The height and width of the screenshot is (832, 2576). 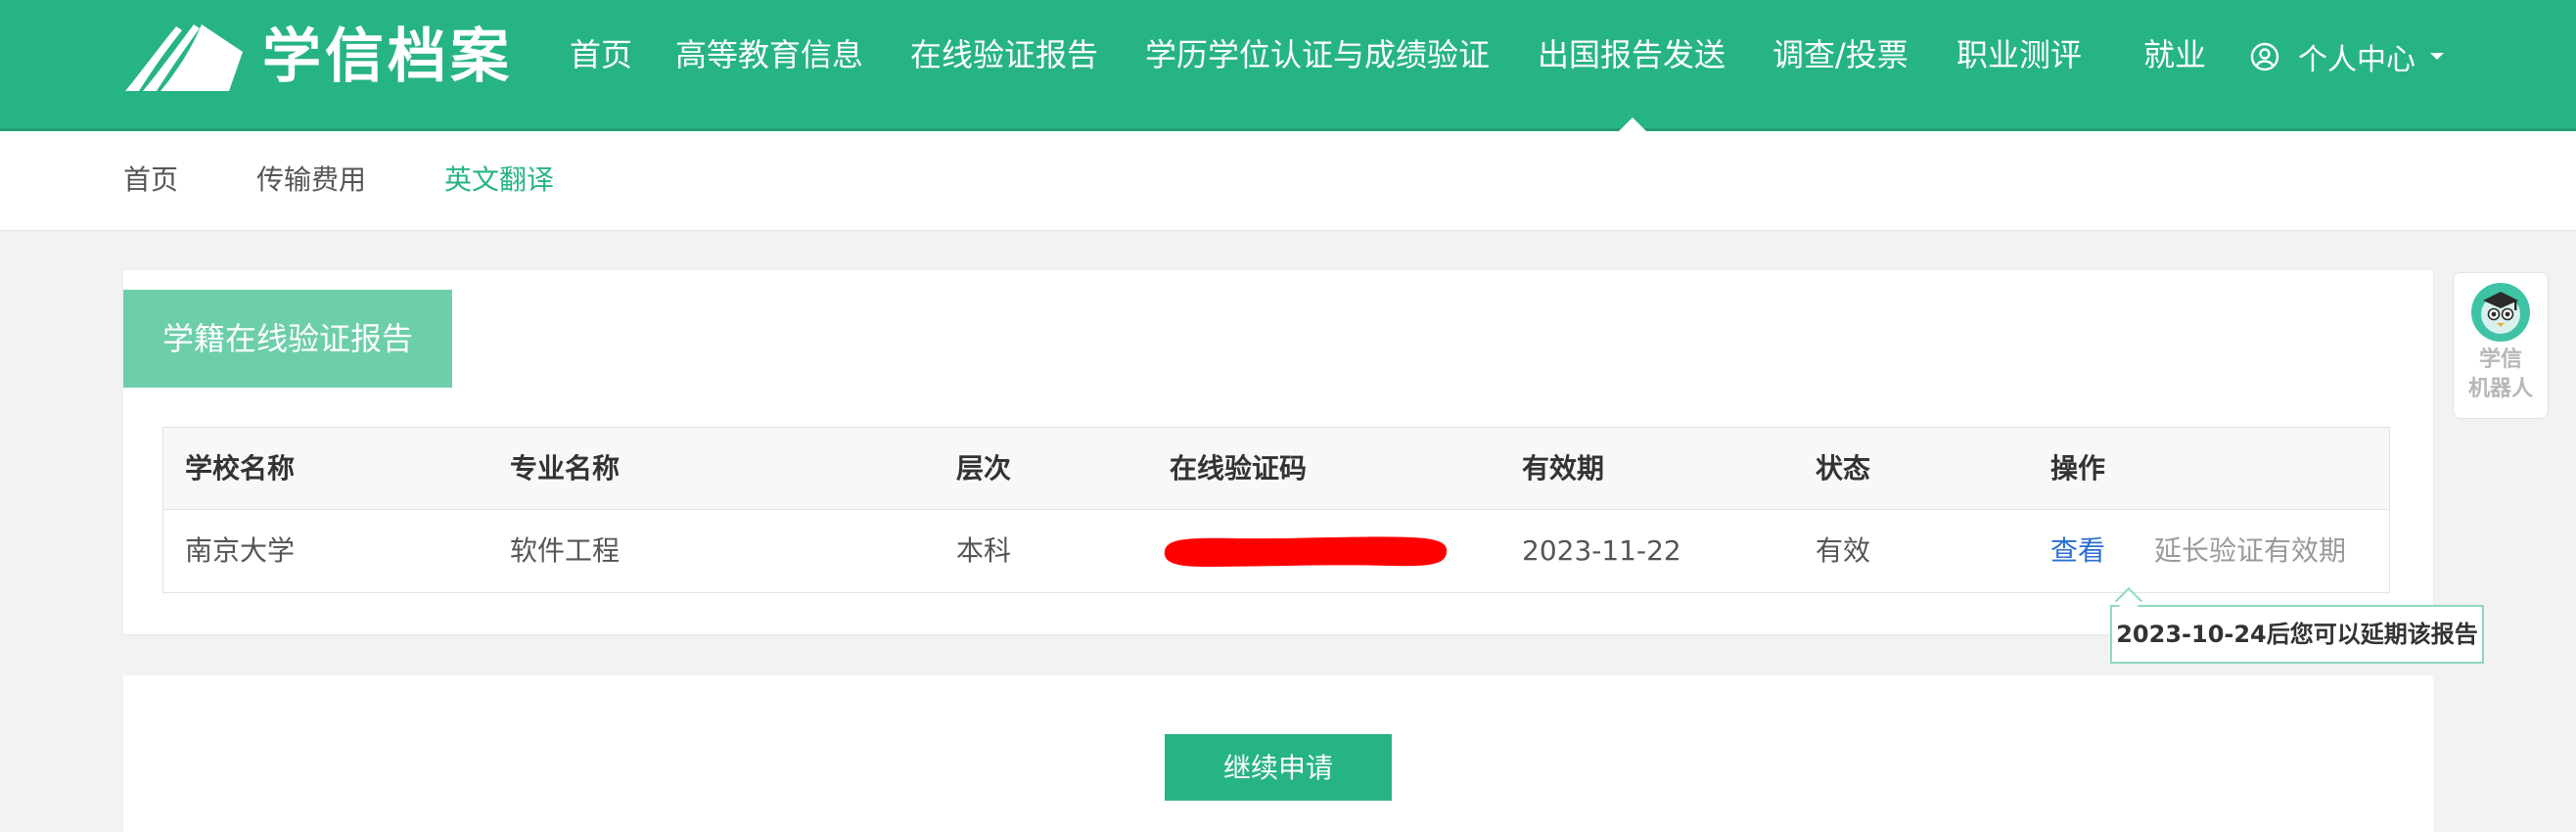 What do you see at coordinates (2500, 389) in the screenshot?
I see `robot-label-line2: 机器人` at bounding box center [2500, 389].